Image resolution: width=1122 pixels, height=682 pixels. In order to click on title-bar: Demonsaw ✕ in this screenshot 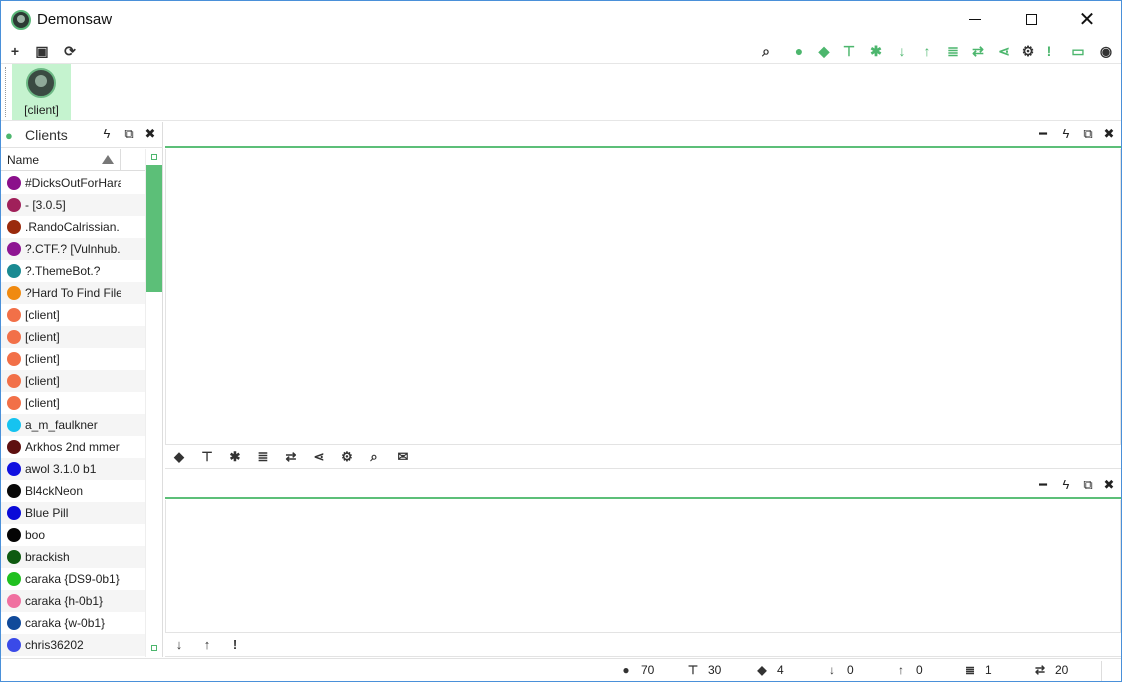, I will do `click(561, 20)`.